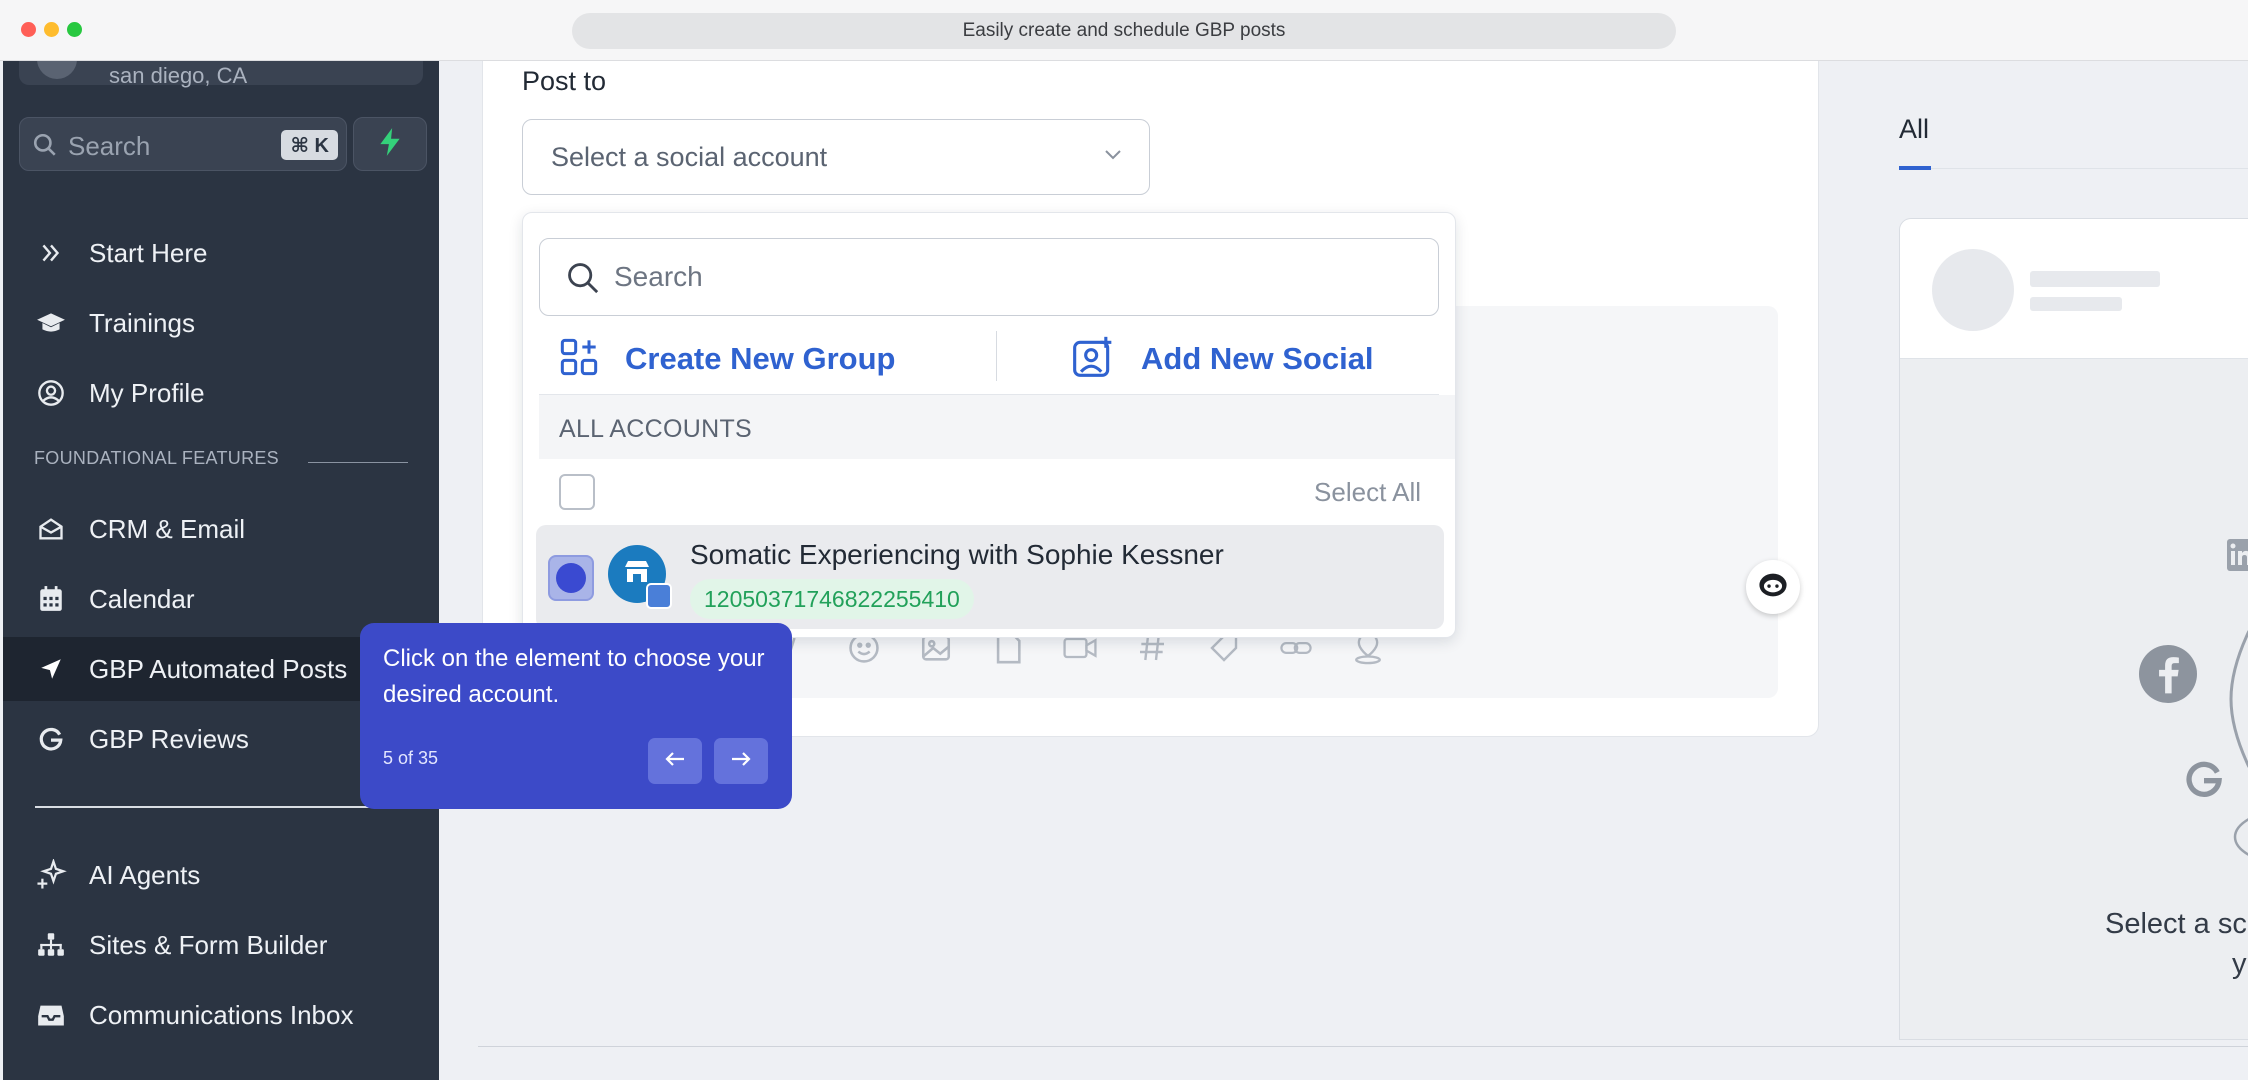 The height and width of the screenshot is (1080, 2248). Describe the element at coordinates (571, 578) in the screenshot. I see `account-checkbox` at that location.